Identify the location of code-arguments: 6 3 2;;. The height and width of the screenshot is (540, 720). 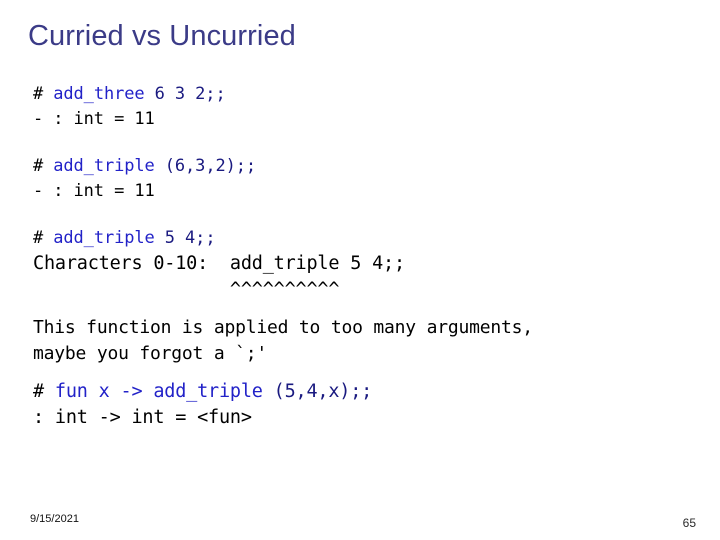
(185, 94).